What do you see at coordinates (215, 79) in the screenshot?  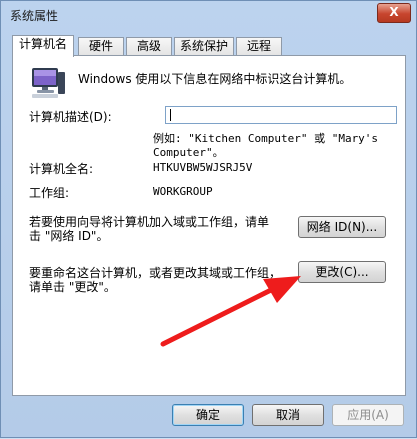 I see `intro-text: Windows 使用以下信息在网络中标识这台计算机。` at bounding box center [215, 79].